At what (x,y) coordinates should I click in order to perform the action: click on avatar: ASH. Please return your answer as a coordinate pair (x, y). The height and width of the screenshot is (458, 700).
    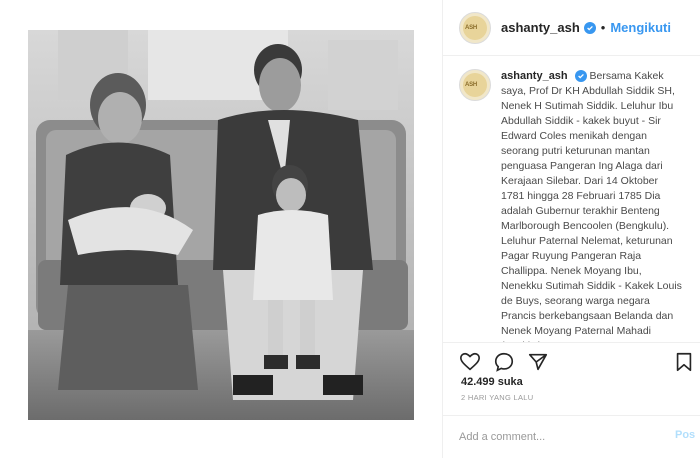
    Looking at the image, I should click on (475, 27).